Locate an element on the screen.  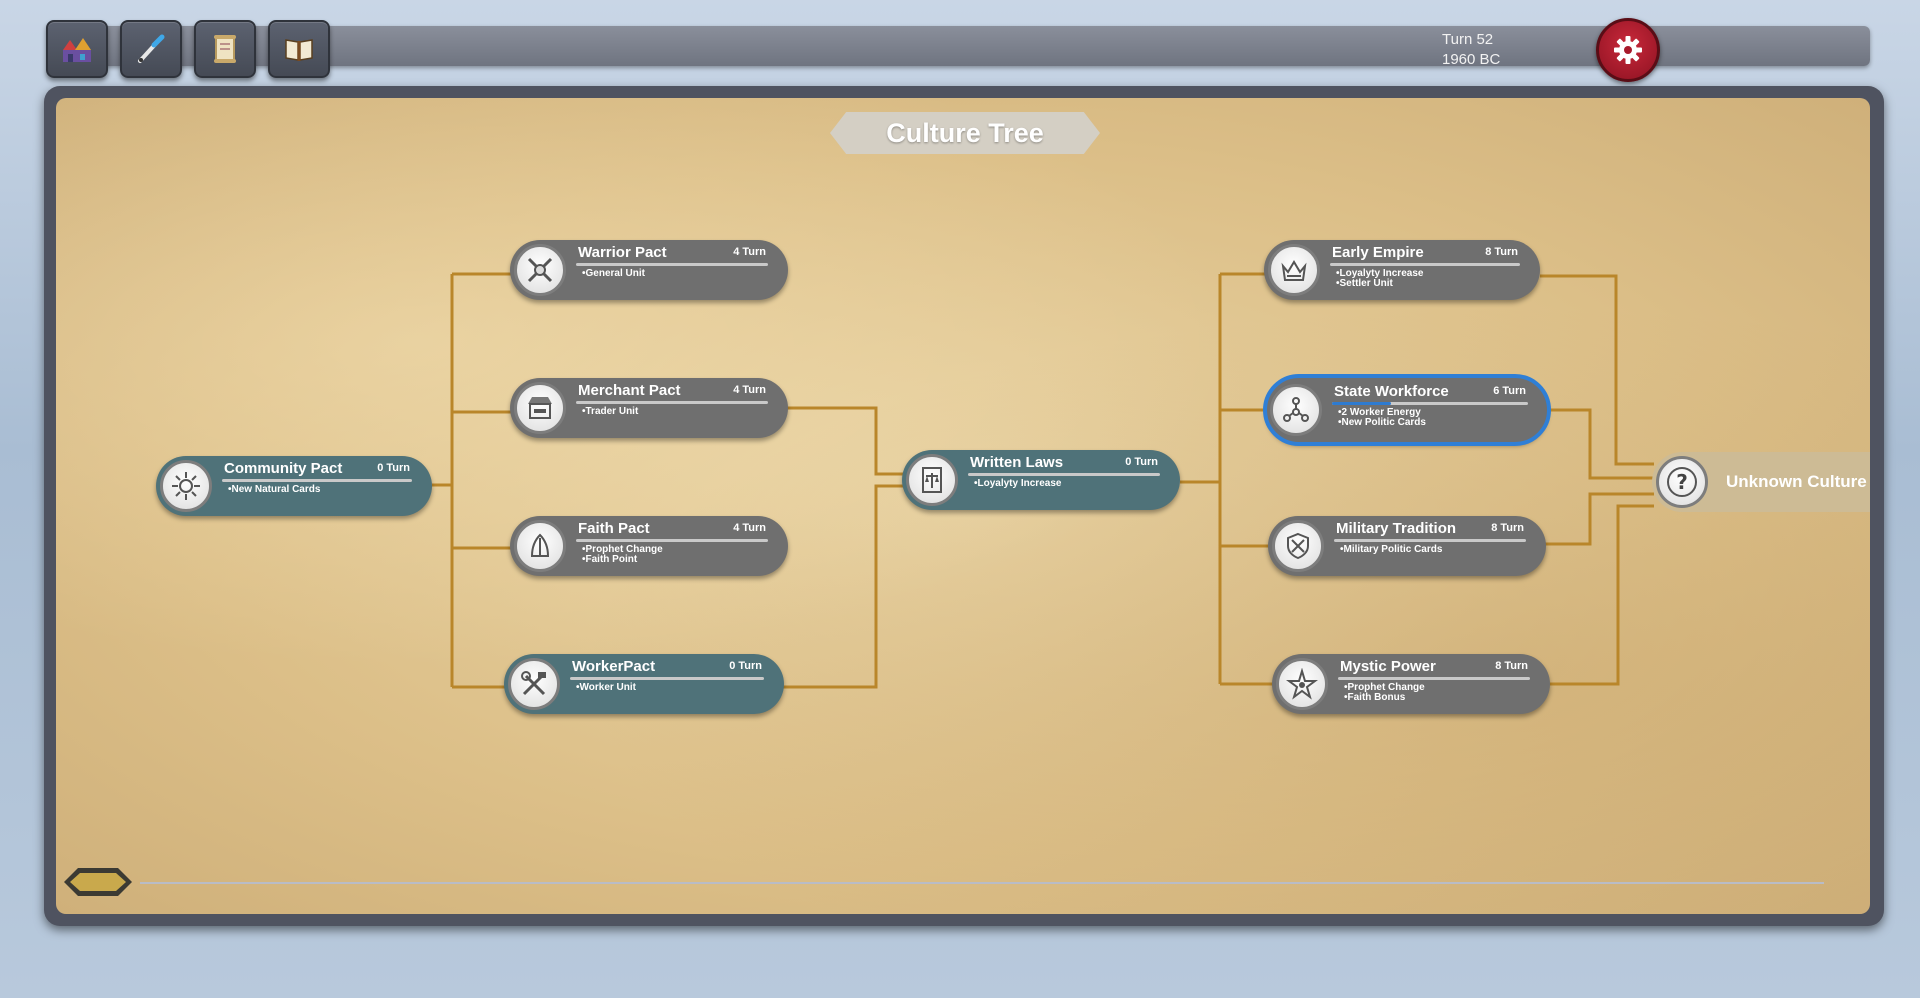
sun-wheel-icon is located at coordinates (186, 486).